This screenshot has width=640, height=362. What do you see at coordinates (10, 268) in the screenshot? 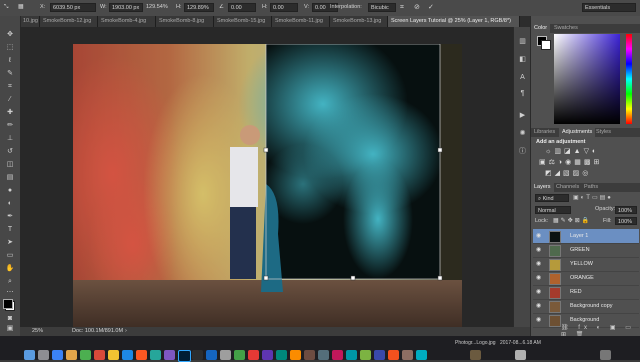
I see `hand-tool-icon: ✋` at bounding box center [10, 268].